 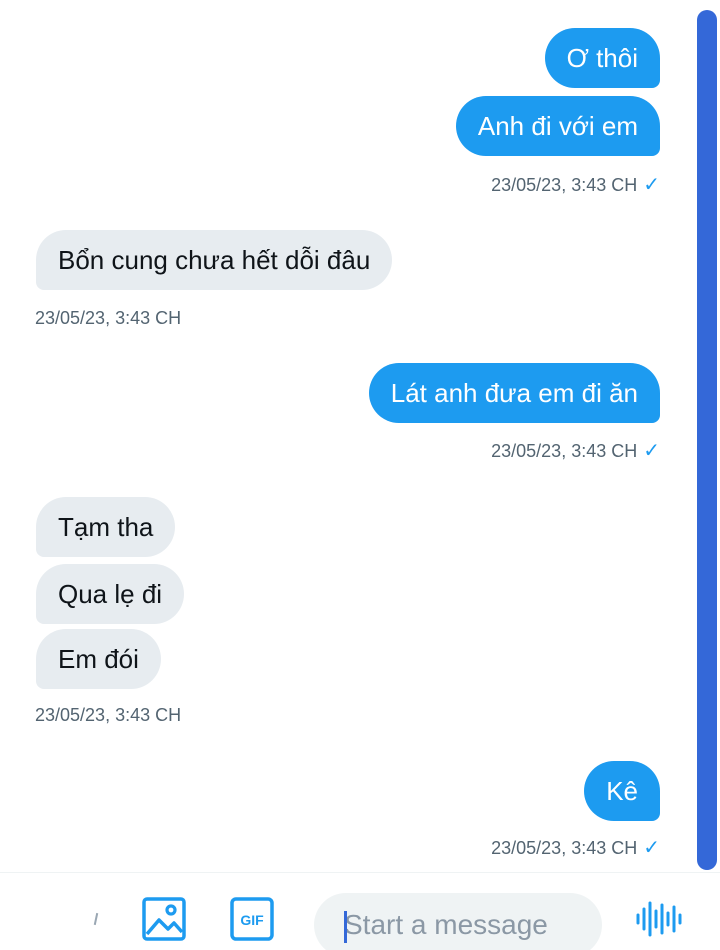 I want to click on message-composer: GIF, so click(x=360, y=911).